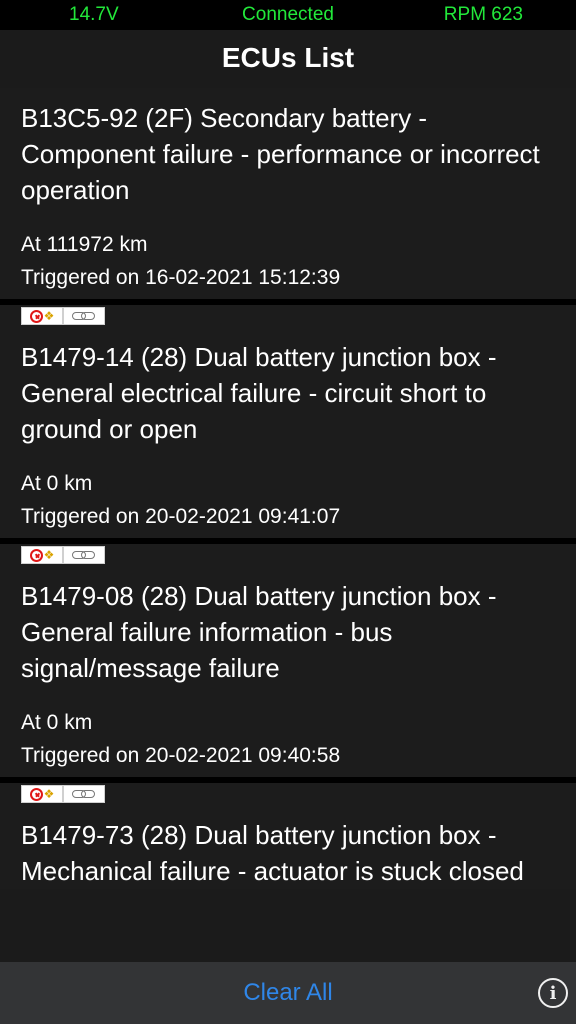 Image resolution: width=576 pixels, height=1024 pixels. I want to click on rpm-readout: RPM 623, so click(483, 14).